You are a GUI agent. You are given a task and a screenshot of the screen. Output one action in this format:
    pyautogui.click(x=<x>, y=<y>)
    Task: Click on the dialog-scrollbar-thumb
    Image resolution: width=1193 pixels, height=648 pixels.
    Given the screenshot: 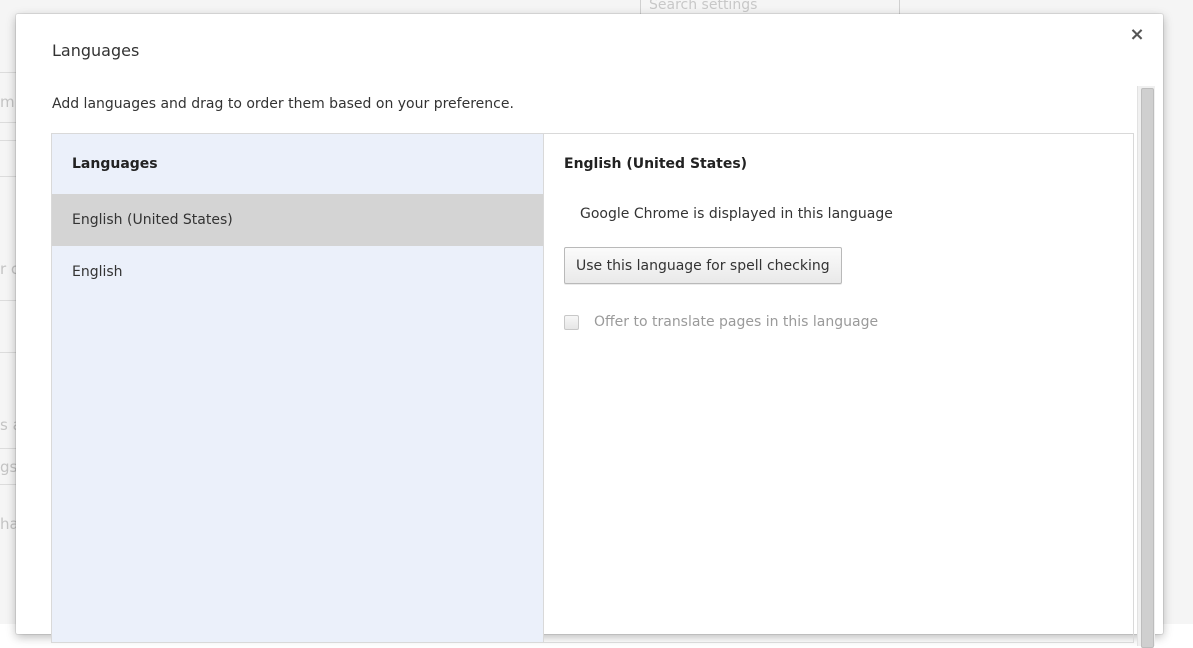 What is the action you would take?
    pyautogui.click(x=1147, y=368)
    